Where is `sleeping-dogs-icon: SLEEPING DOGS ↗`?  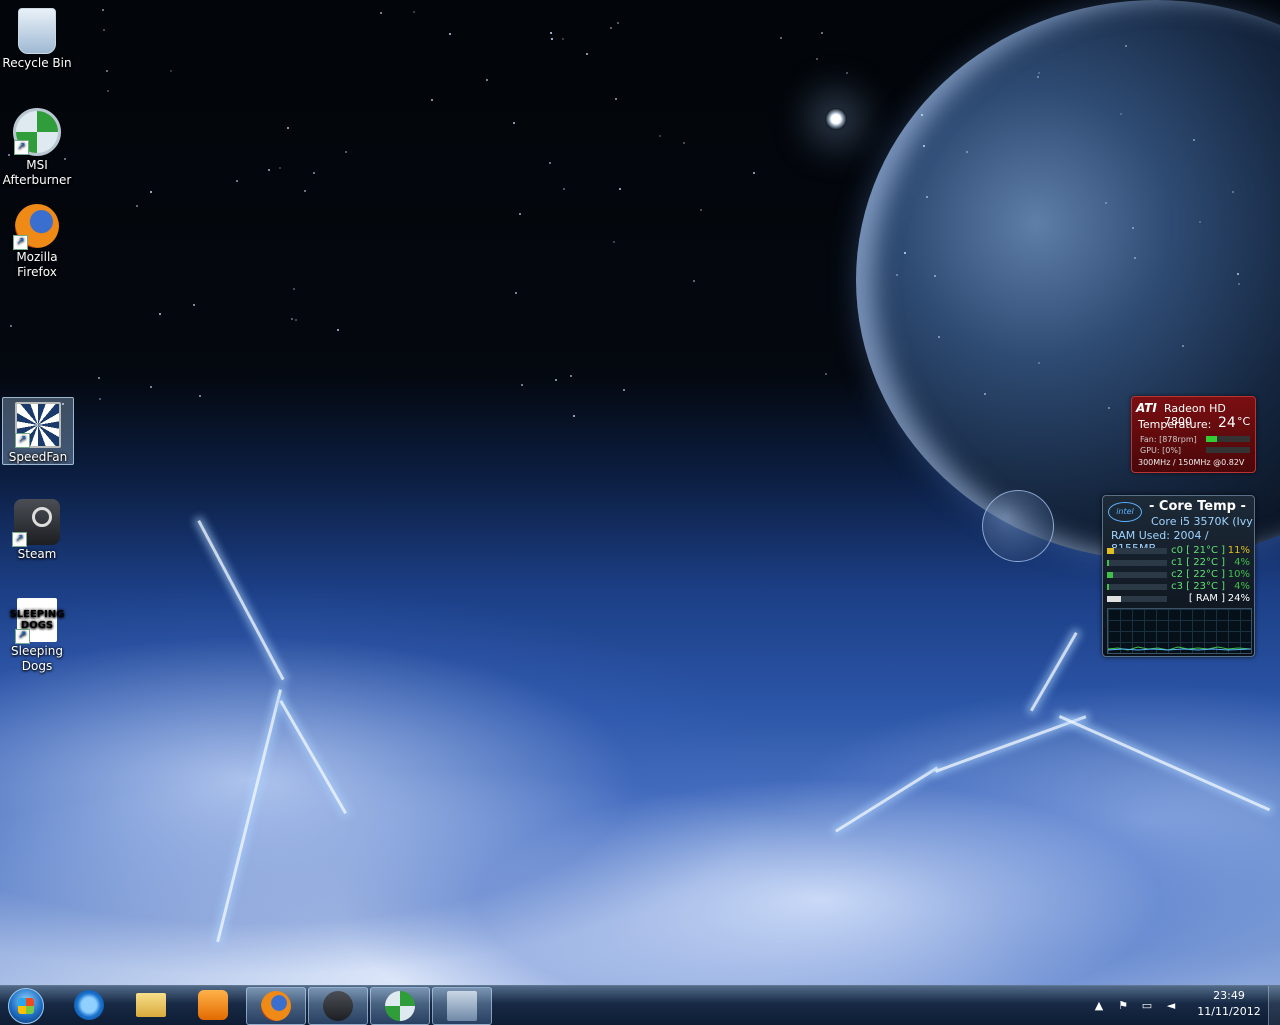
sleeping-dogs-icon: SLEEPING DOGS ↗ is located at coordinates (37, 621).